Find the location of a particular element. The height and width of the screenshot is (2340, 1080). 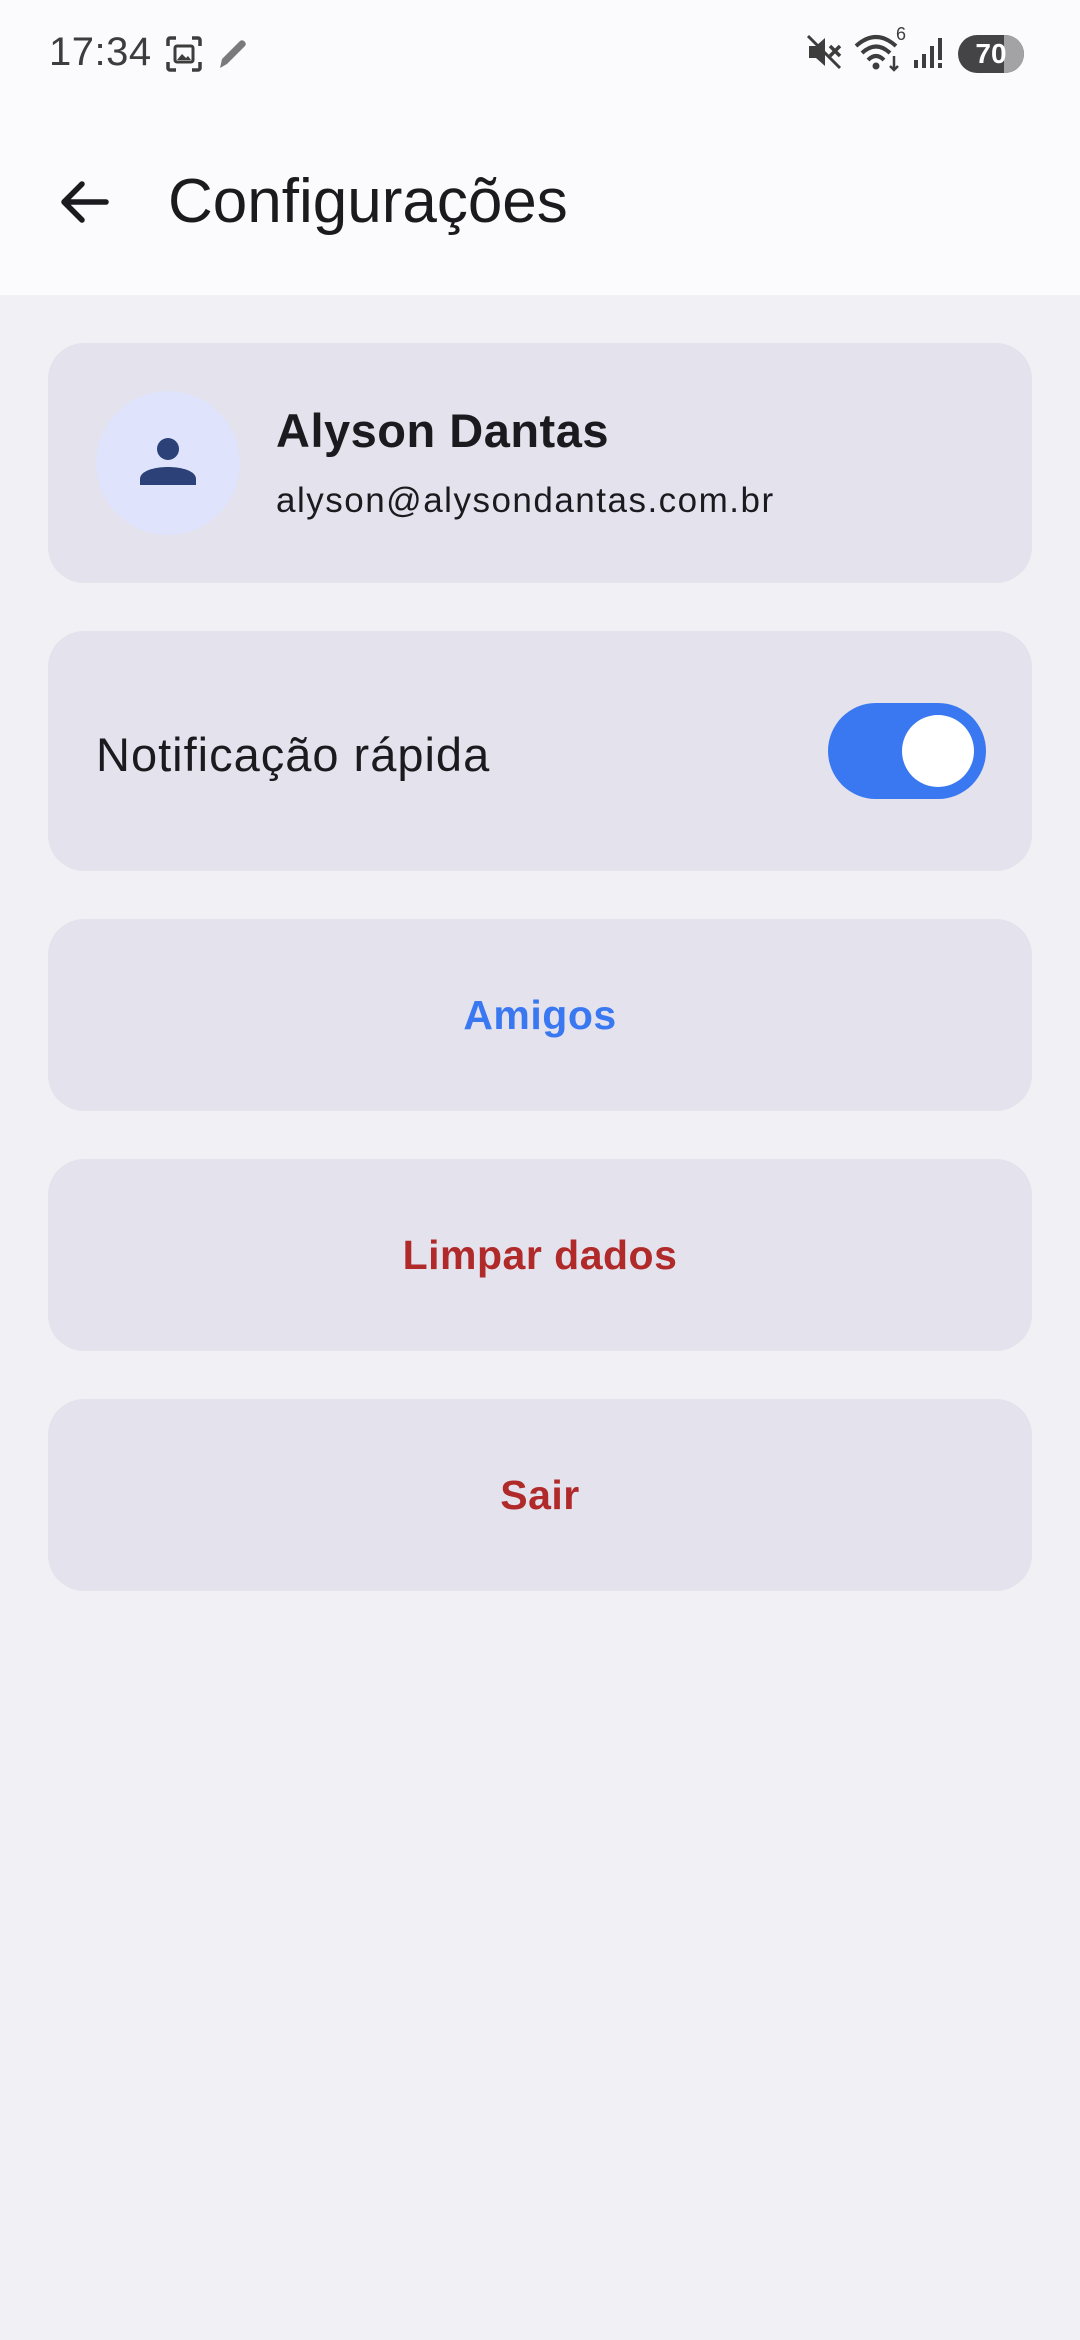

wifi-icon: 6 is located at coordinates (880, 50).